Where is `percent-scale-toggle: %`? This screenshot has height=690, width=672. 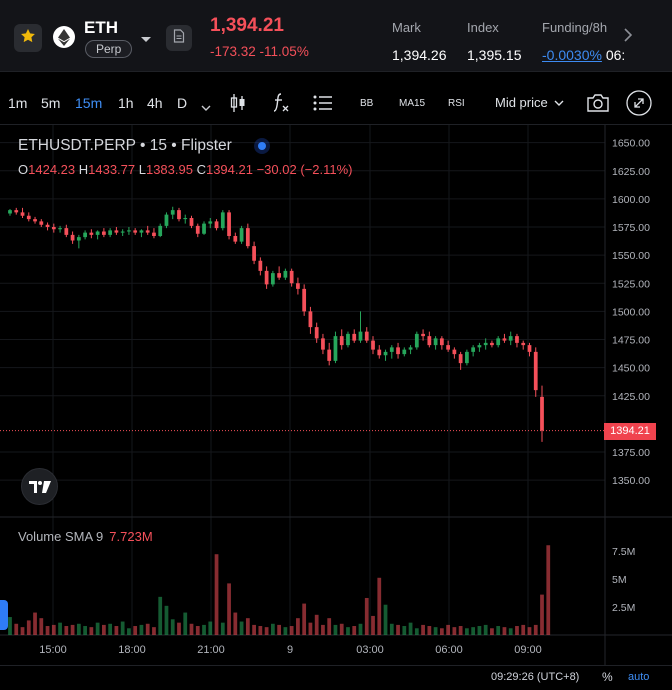
percent-scale-toggle: % is located at coordinates (607, 677).